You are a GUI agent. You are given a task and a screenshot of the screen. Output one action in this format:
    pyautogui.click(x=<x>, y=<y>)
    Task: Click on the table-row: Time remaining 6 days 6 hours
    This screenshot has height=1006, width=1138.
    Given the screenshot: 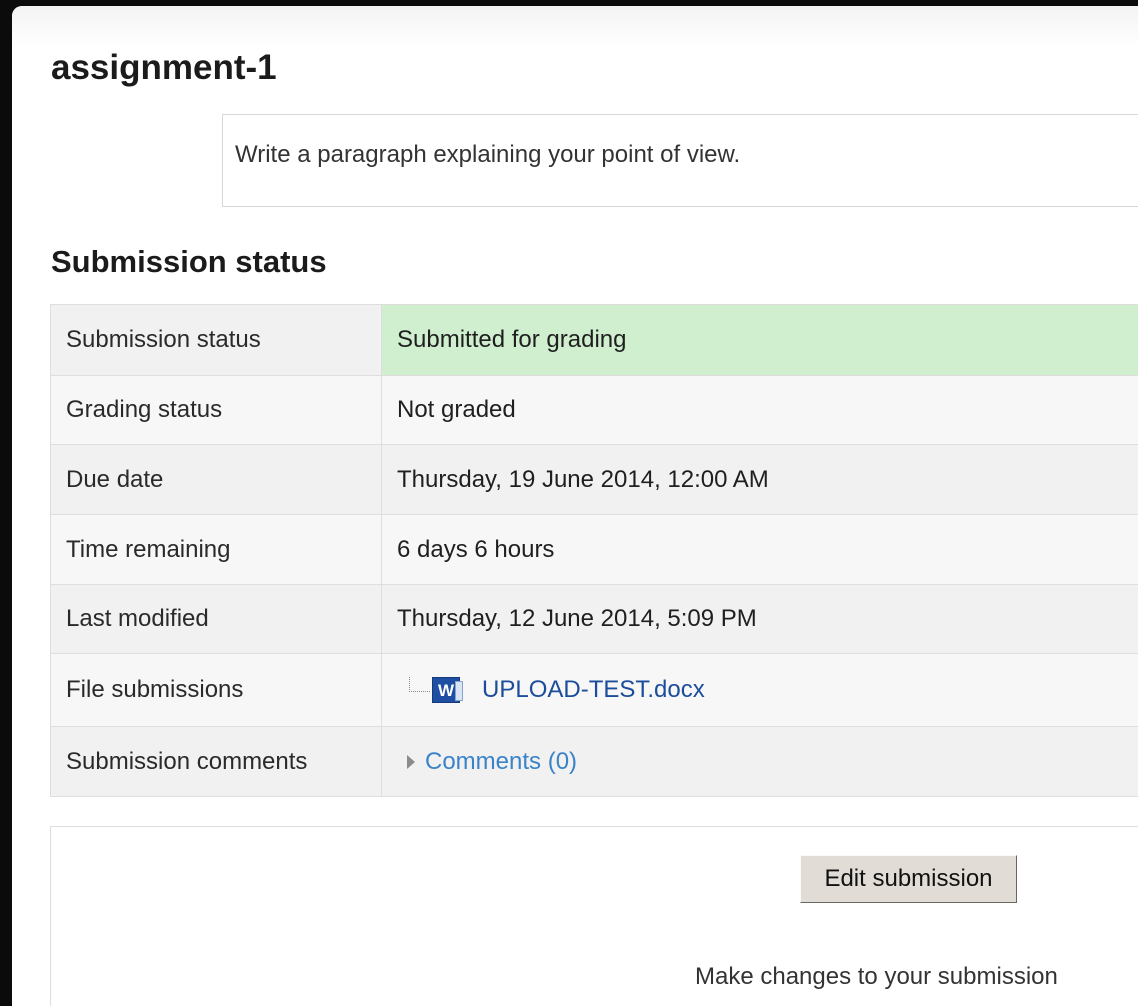 What is the action you would take?
    pyautogui.click(x=594, y=549)
    